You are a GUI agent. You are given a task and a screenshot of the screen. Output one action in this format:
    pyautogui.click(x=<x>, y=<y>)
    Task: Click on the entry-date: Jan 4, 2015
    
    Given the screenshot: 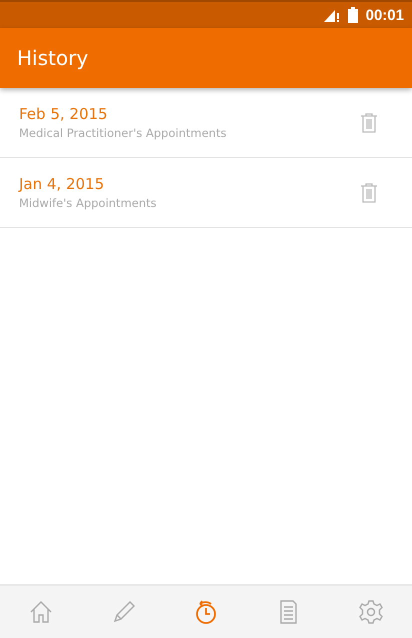 What is the action you would take?
    pyautogui.click(x=62, y=184)
    